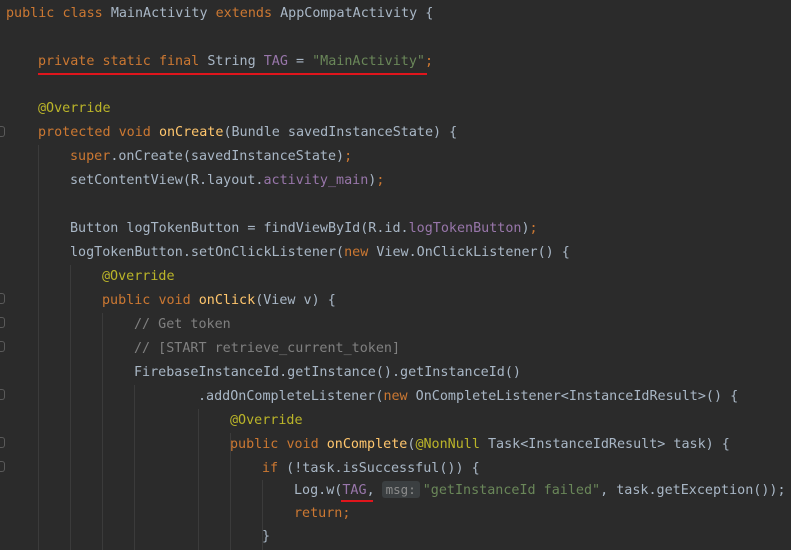  I want to click on code-line-comment: // Get token, so click(182, 325).